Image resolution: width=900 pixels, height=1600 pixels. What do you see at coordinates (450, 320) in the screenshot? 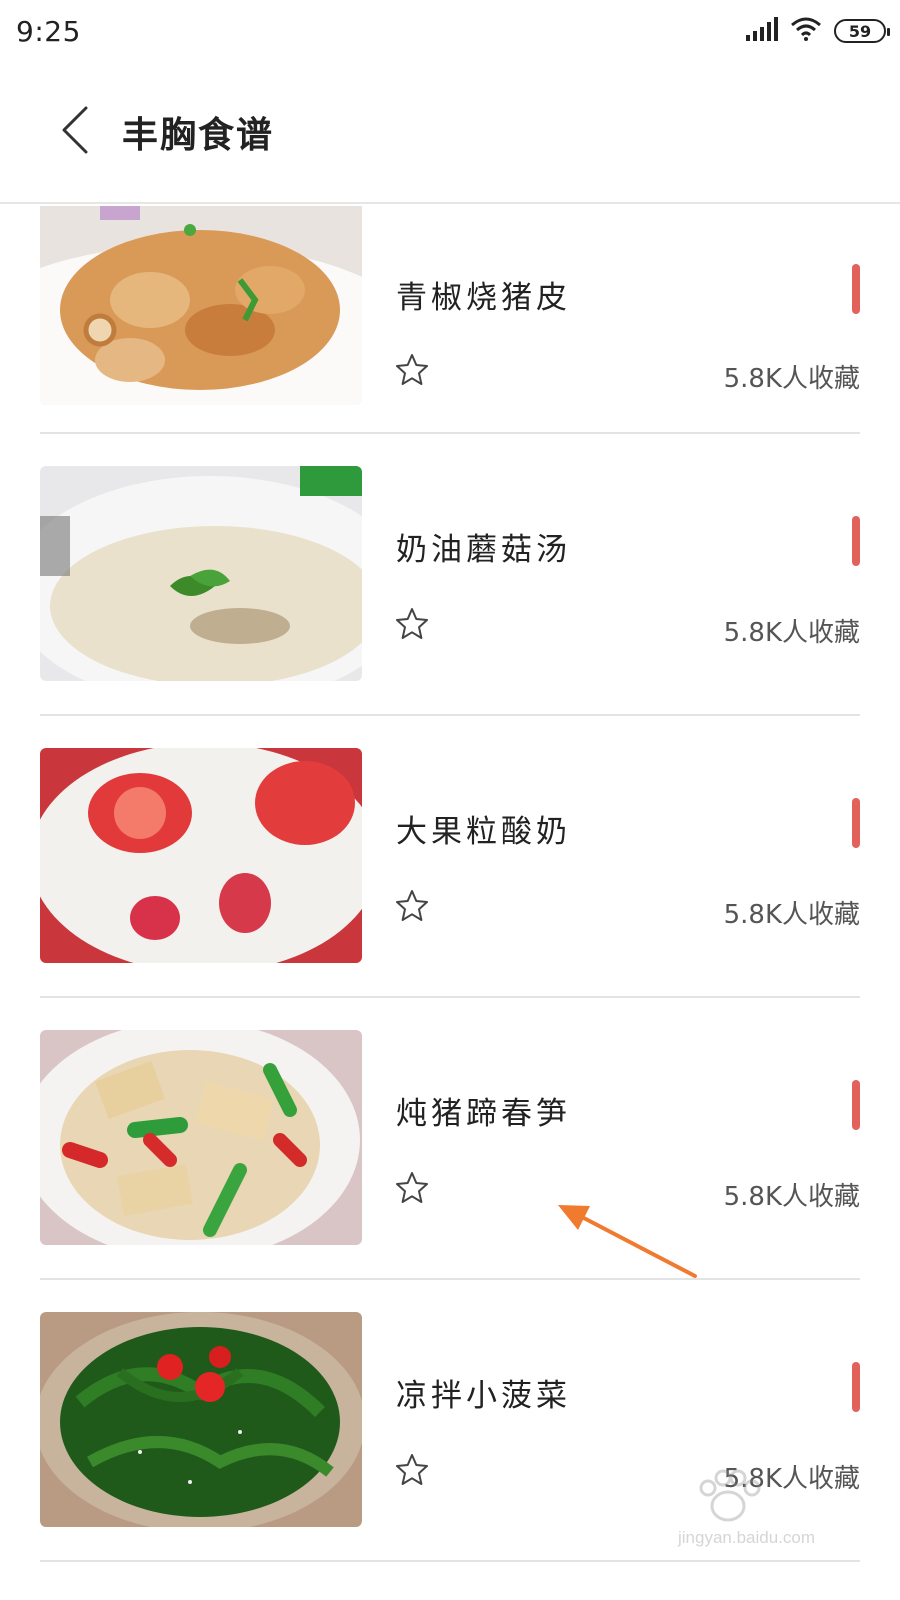
I see `recipe-item-1: 青椒烧猪皮 5.8K人收藏` at bounding box center [450, 320].